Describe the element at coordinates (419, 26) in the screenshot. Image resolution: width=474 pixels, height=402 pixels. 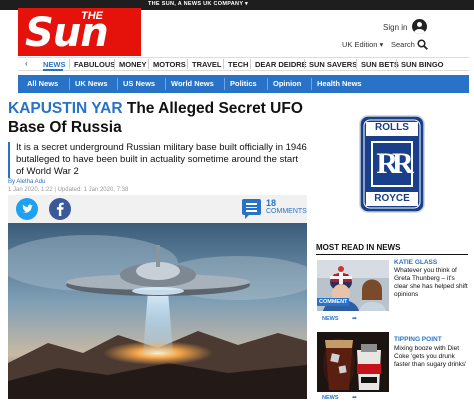
I see `account-icon` at that location.